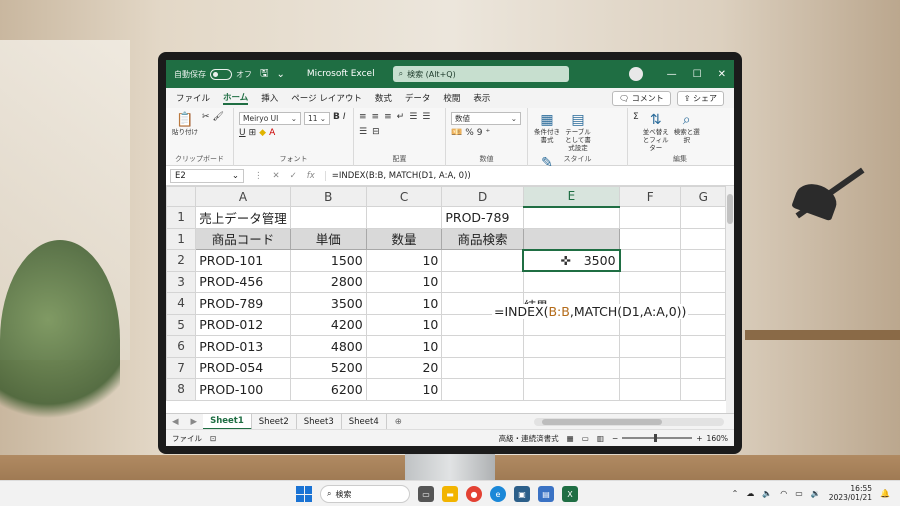 The height and width of the screenshot is (506, 900). Describe the element at coordinates (311, 176) in the screenshot. I see `insert-function-icon: fx` at that location.